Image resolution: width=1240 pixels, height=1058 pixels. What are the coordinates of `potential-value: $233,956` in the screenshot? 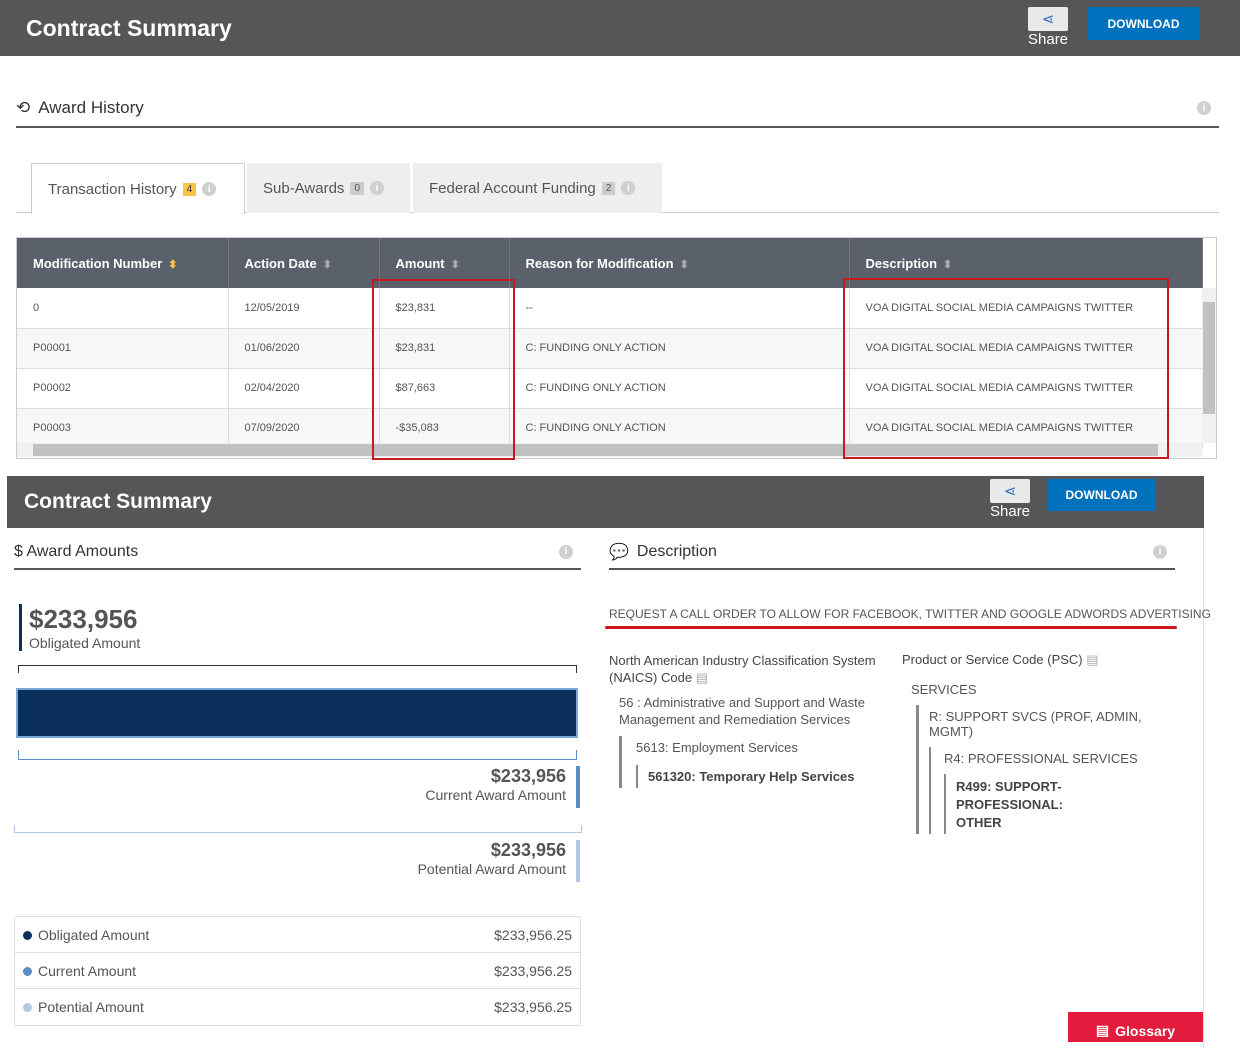 It's located at (528, 850).